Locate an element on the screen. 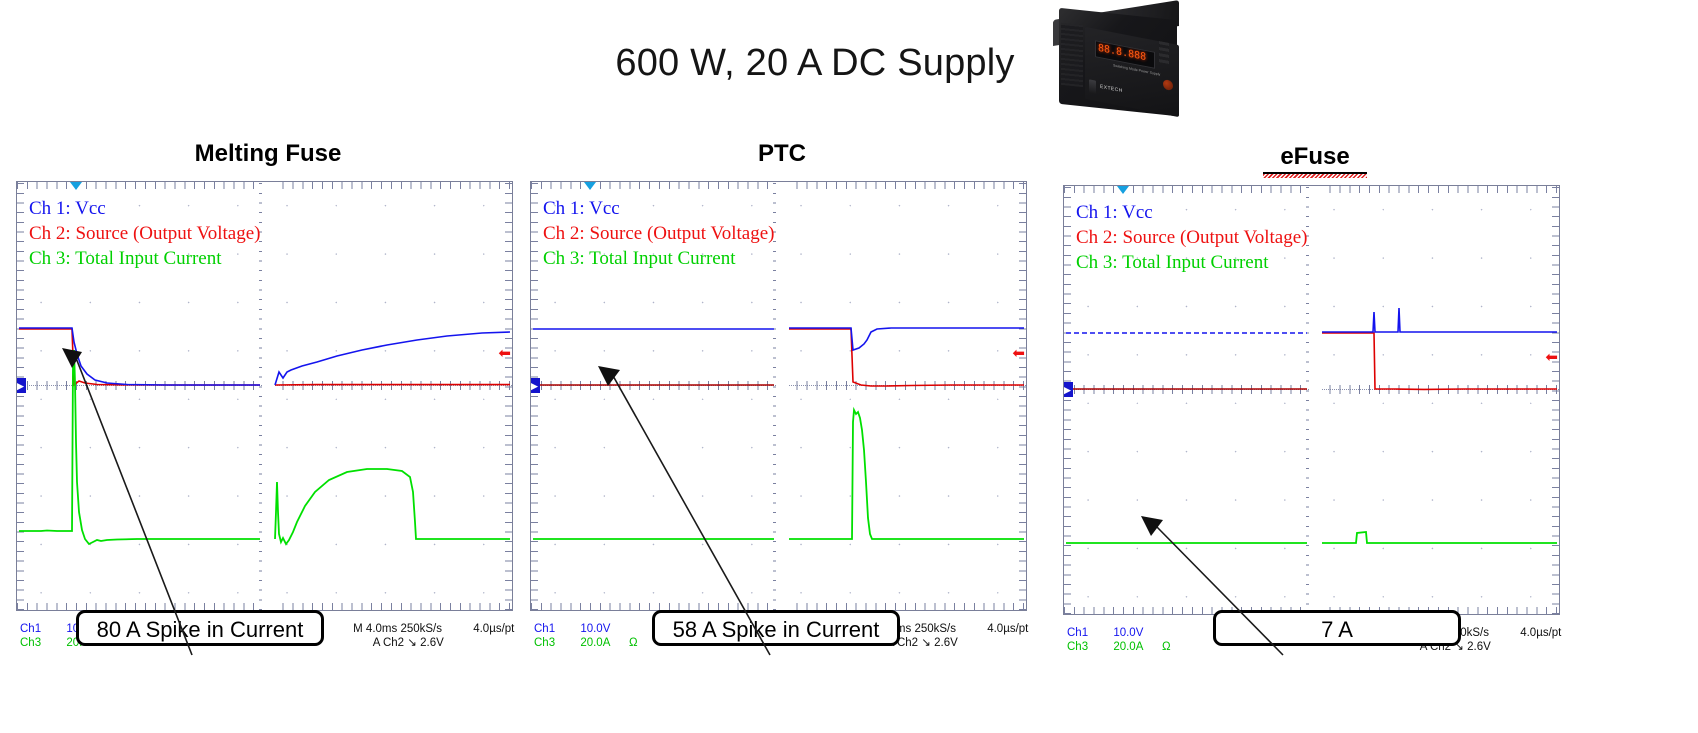  panel-title: eFuse is located at coordinates (1315, 156).